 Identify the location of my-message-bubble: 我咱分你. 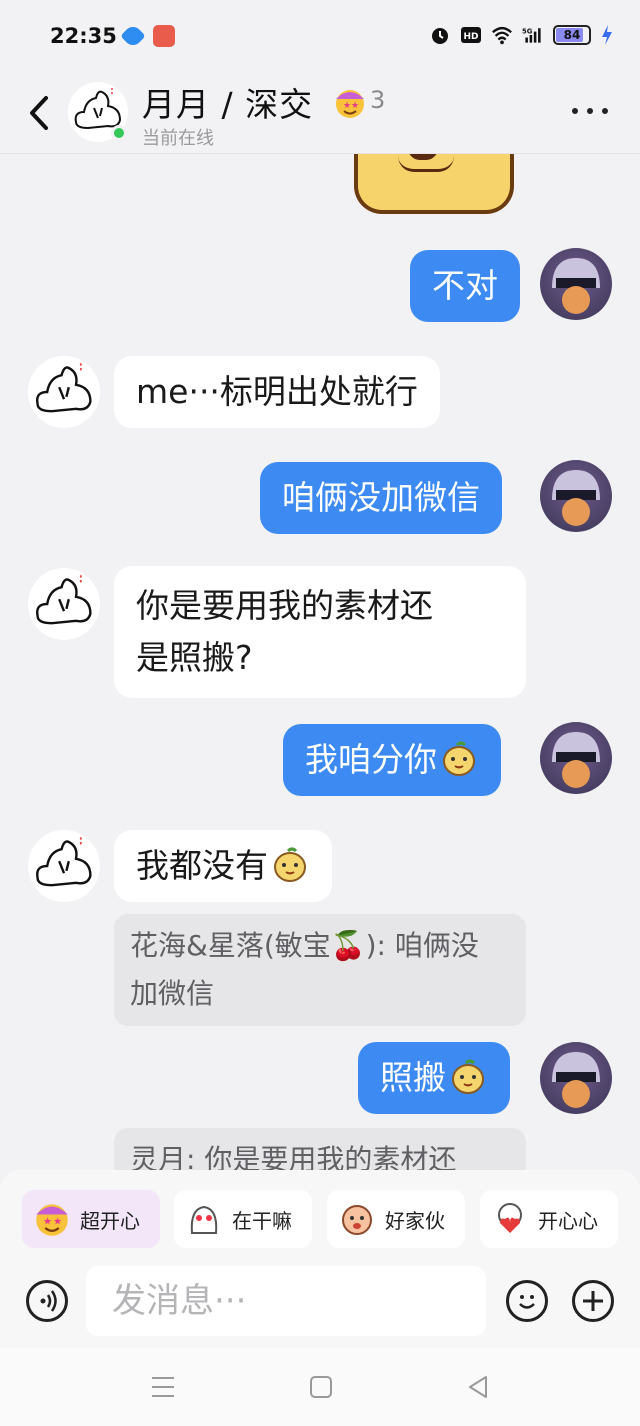
(392, 760).